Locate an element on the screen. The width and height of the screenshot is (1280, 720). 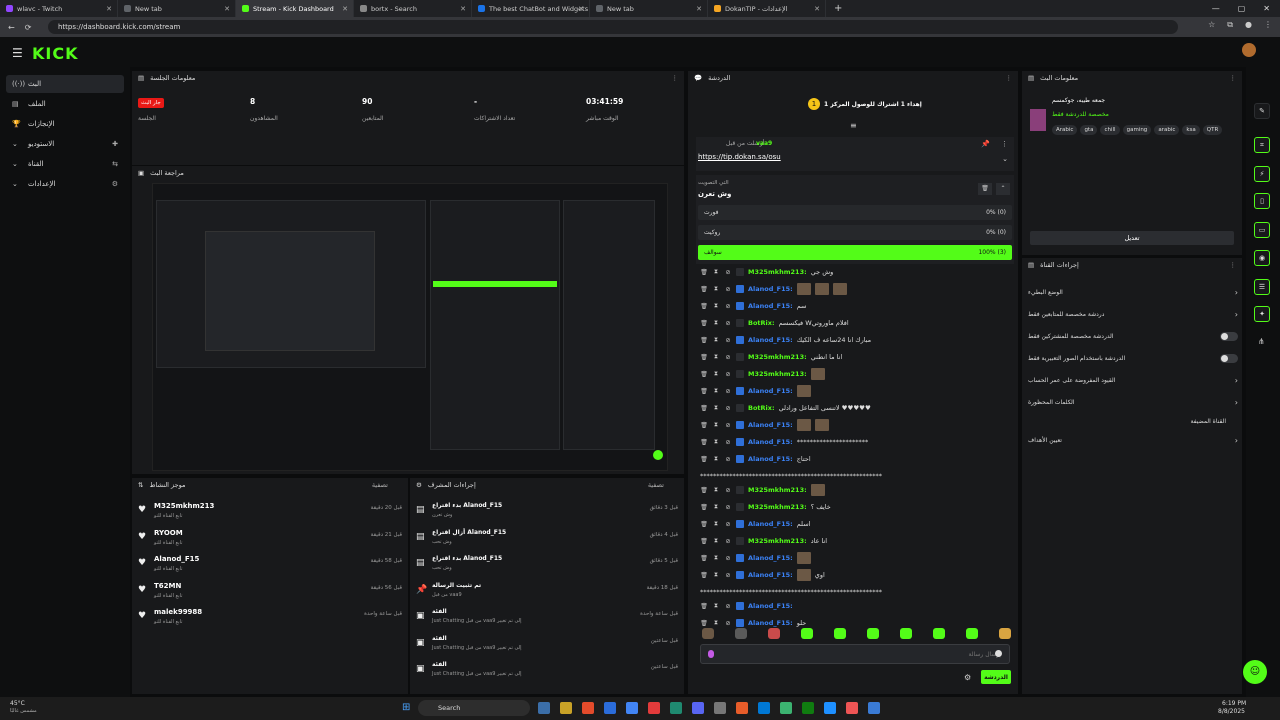
browser-tab: New tab ✕ is located at coordinates (177, 8).